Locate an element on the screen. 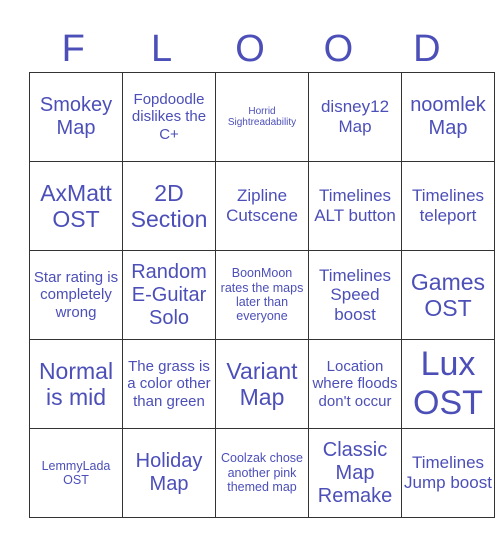 This screenshot has height=544, width=500. bingo-cell: Random E-Guitar Solo is located at coordinates (169, 295).